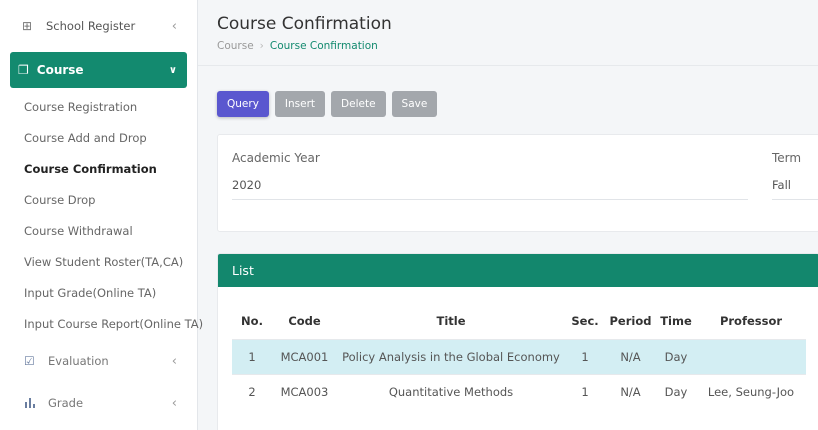 This screenshot has height=430, width=818. What do you see at coordinates (751, 391) in the screenshot?
I see `cell-professor: Lee, Seung-Joo` at bounding box center [751, 391].